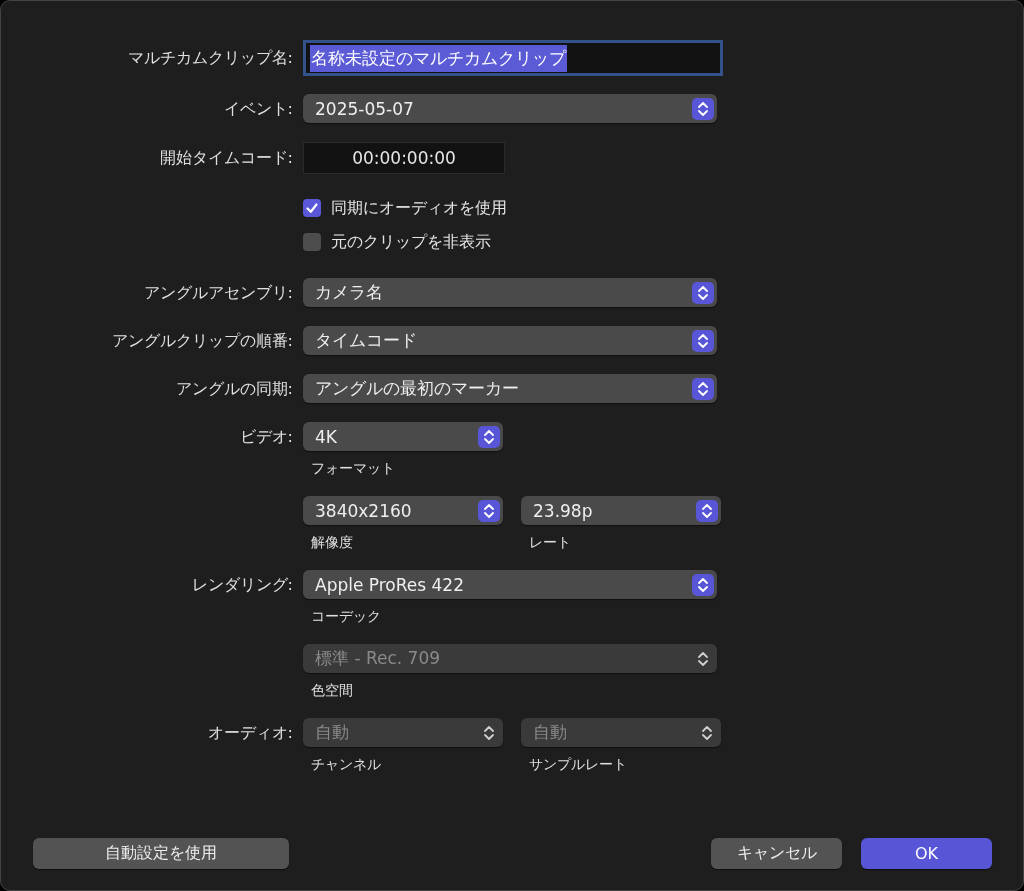 This screenshot has height=891, width=1024. Describe the element at coordinates (242, 584) in the screenshot. I see `field-label: レンダリング:` at that location.